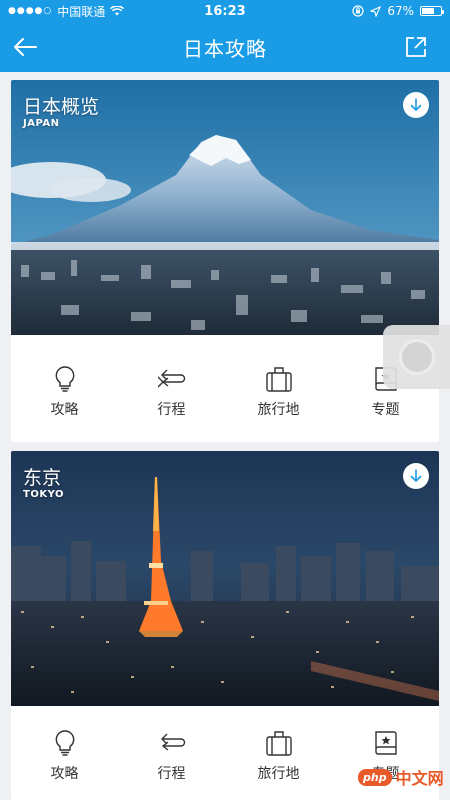 The image size is (450, 800). I want to click on card-title: 日本概览, so click(61, 107).